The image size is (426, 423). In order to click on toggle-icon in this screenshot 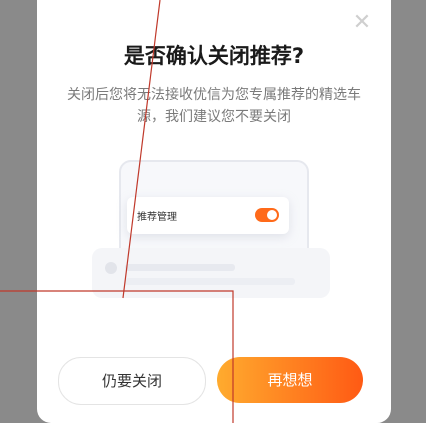, I will do `click(267, 215)`.